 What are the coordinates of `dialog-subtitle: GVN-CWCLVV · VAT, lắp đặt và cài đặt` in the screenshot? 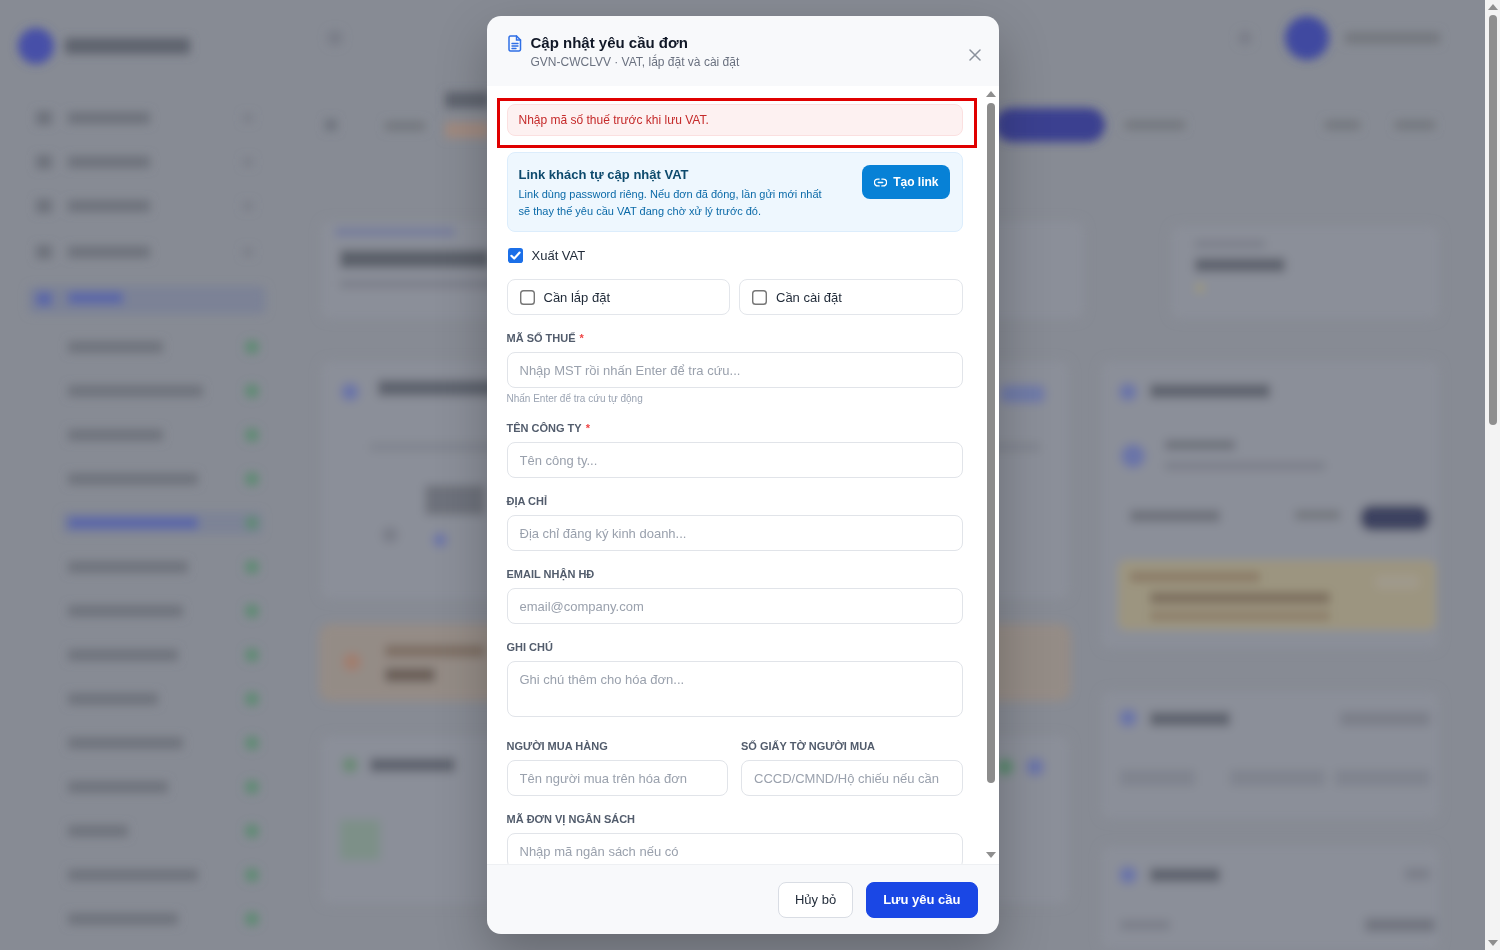 It's located at (635, 62).